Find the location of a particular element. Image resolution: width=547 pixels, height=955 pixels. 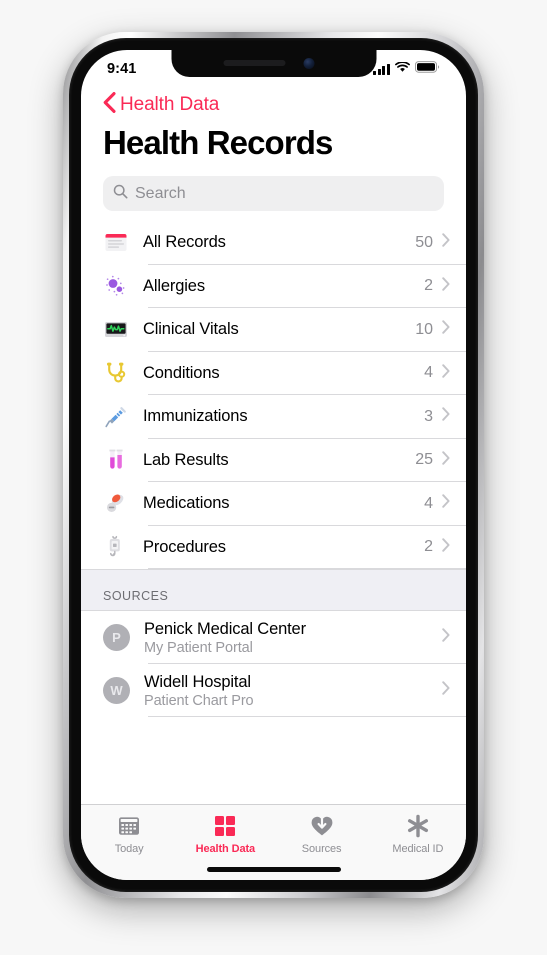

tab-label: Today is located at coordinates (129, 849).